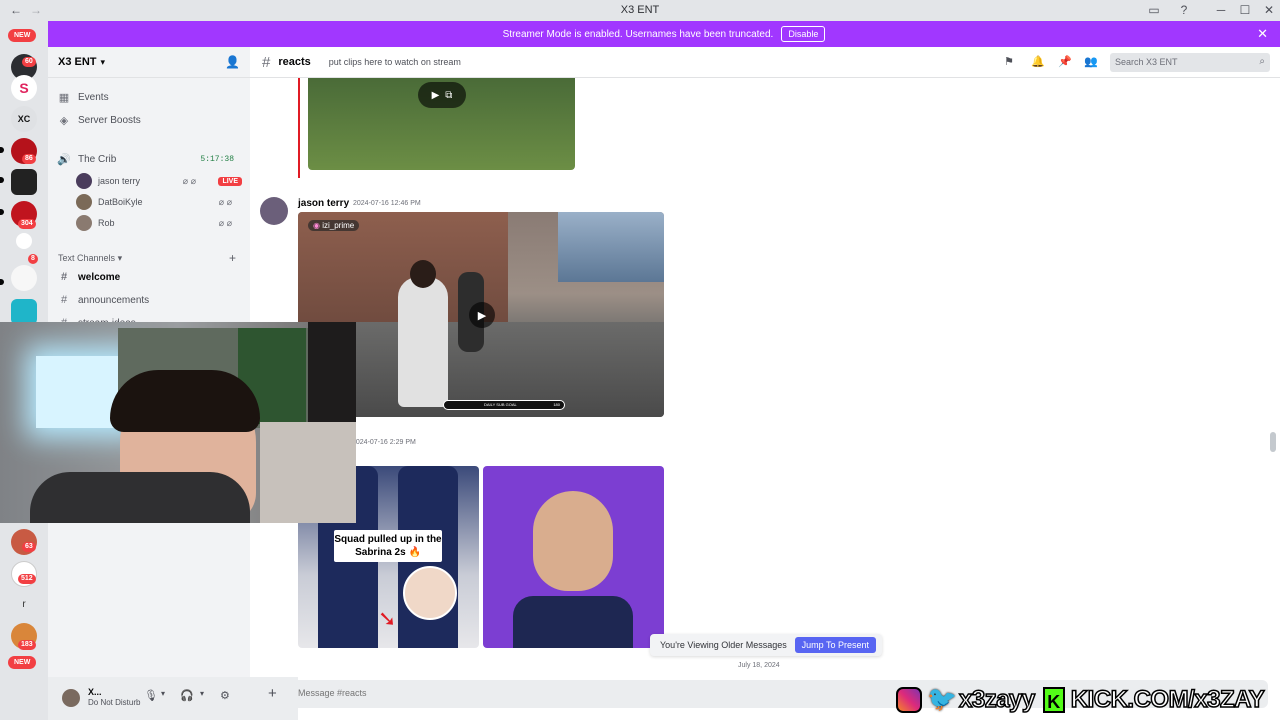 This screenshot has height=720, width=1280. I want to click on threads-icon: ⚑, so click(1009, 61).